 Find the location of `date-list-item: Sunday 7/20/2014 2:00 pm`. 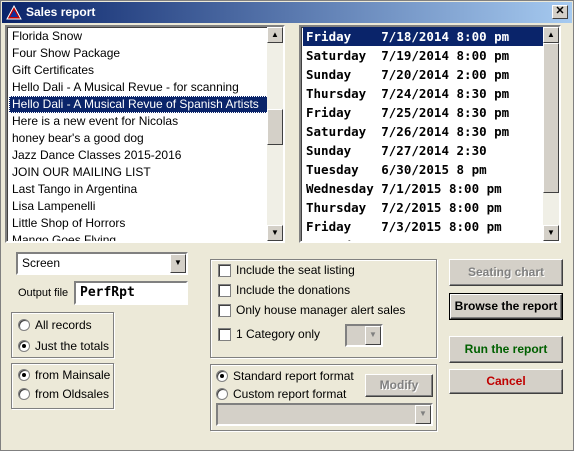

date-list-item: Sunday 7/20/2014 2:00 pm is located at coordinates (424, 74).